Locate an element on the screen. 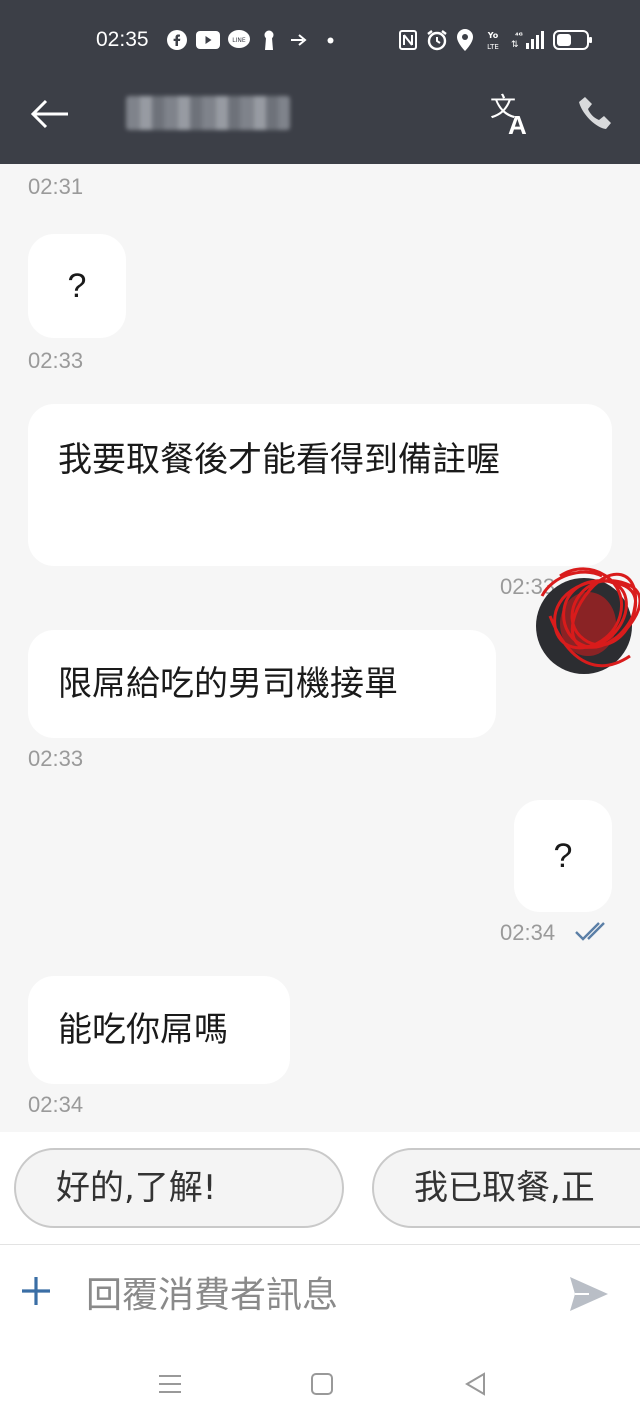 This screenshot has height=1422, width=640. svg-text: LTE is located at coordinates (493, 47).